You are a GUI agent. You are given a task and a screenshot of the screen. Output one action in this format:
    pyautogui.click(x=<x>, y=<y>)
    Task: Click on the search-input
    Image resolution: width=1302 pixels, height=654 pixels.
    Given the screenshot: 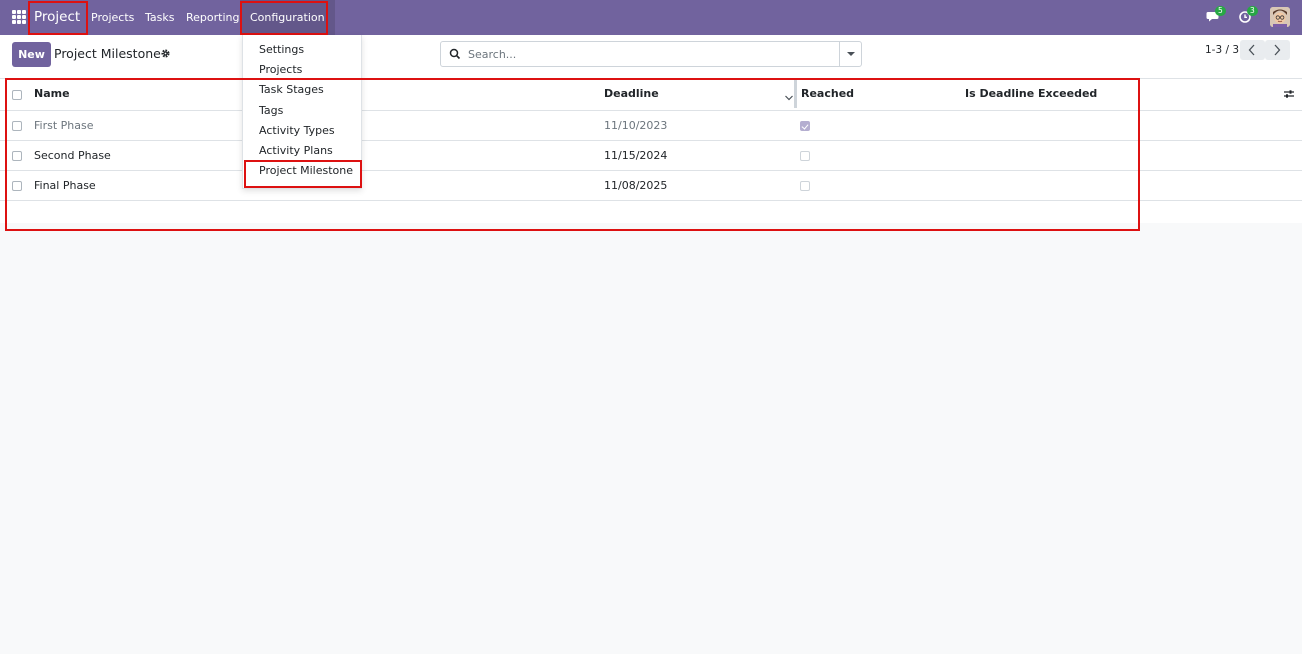 What is the action you would take?
    pyautogui.click(x=648, y=54)
    